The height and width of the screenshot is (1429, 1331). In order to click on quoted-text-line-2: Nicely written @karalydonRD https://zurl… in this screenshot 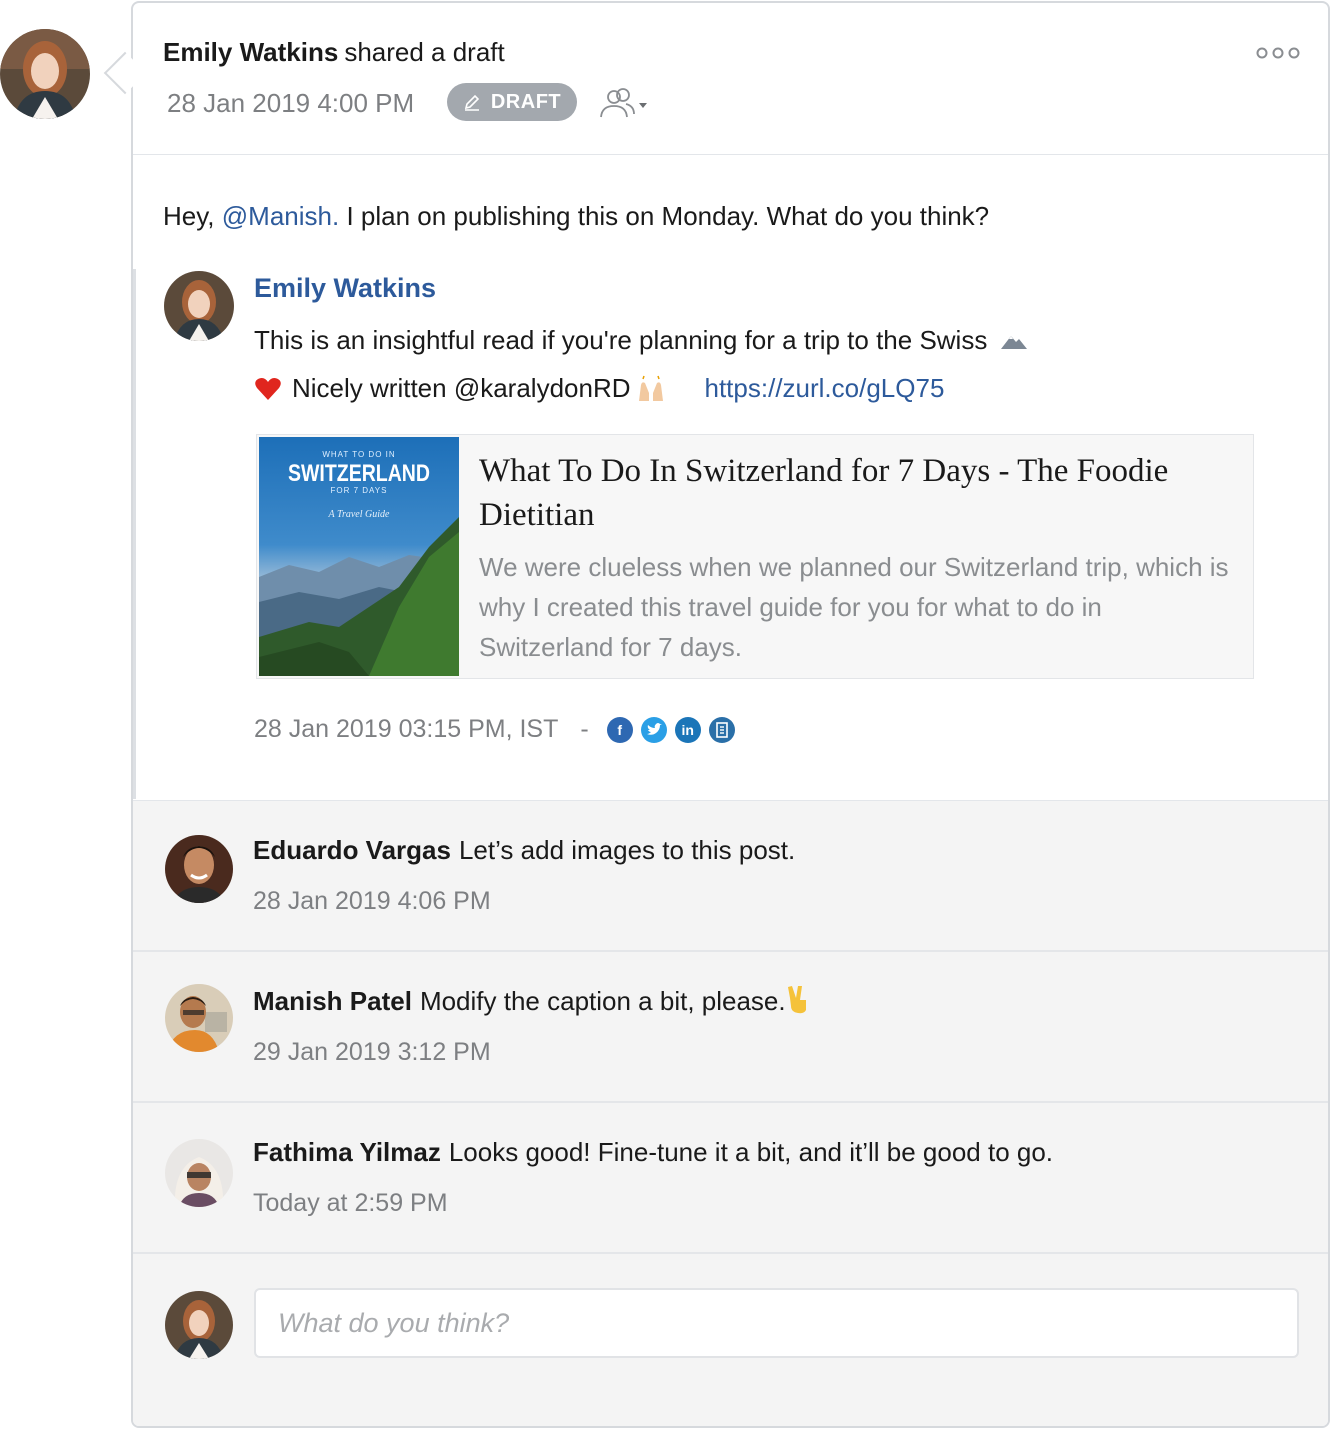, I will do `click(599, 388)`.